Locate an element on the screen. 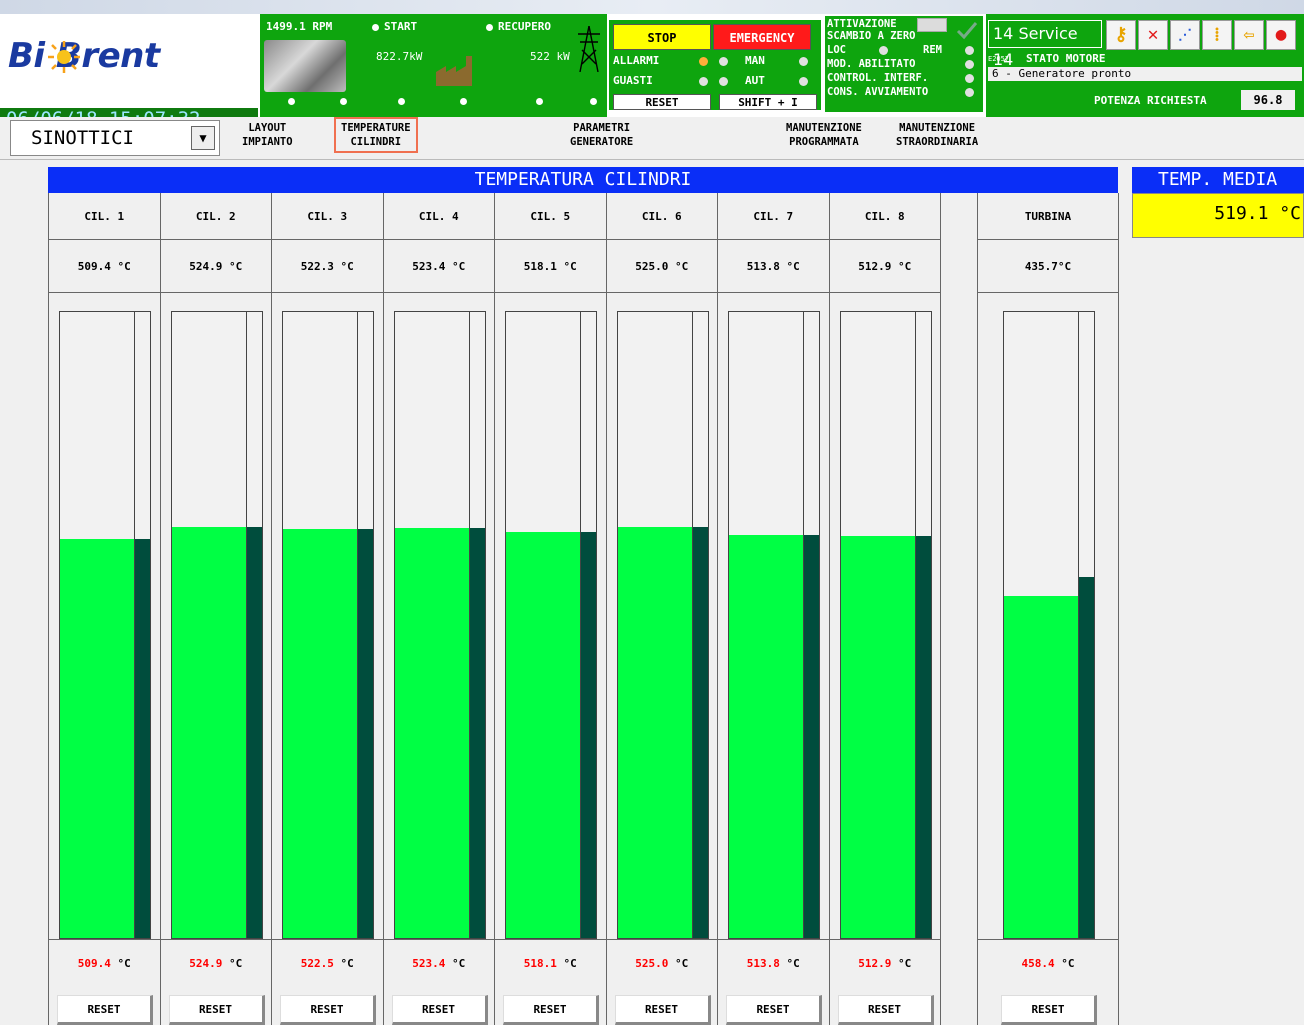  potenza-richiesta-value: 96.8 is located at coordinates (1268, 100).